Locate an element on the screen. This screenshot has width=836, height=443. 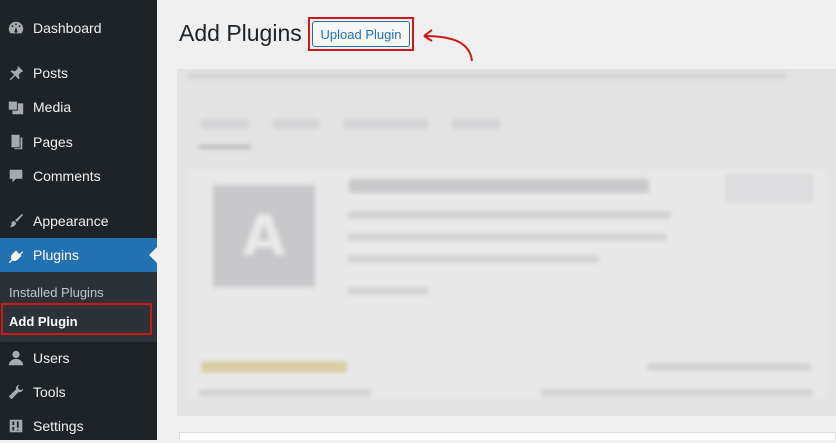
user-icon is located at coordinates (16, 358).